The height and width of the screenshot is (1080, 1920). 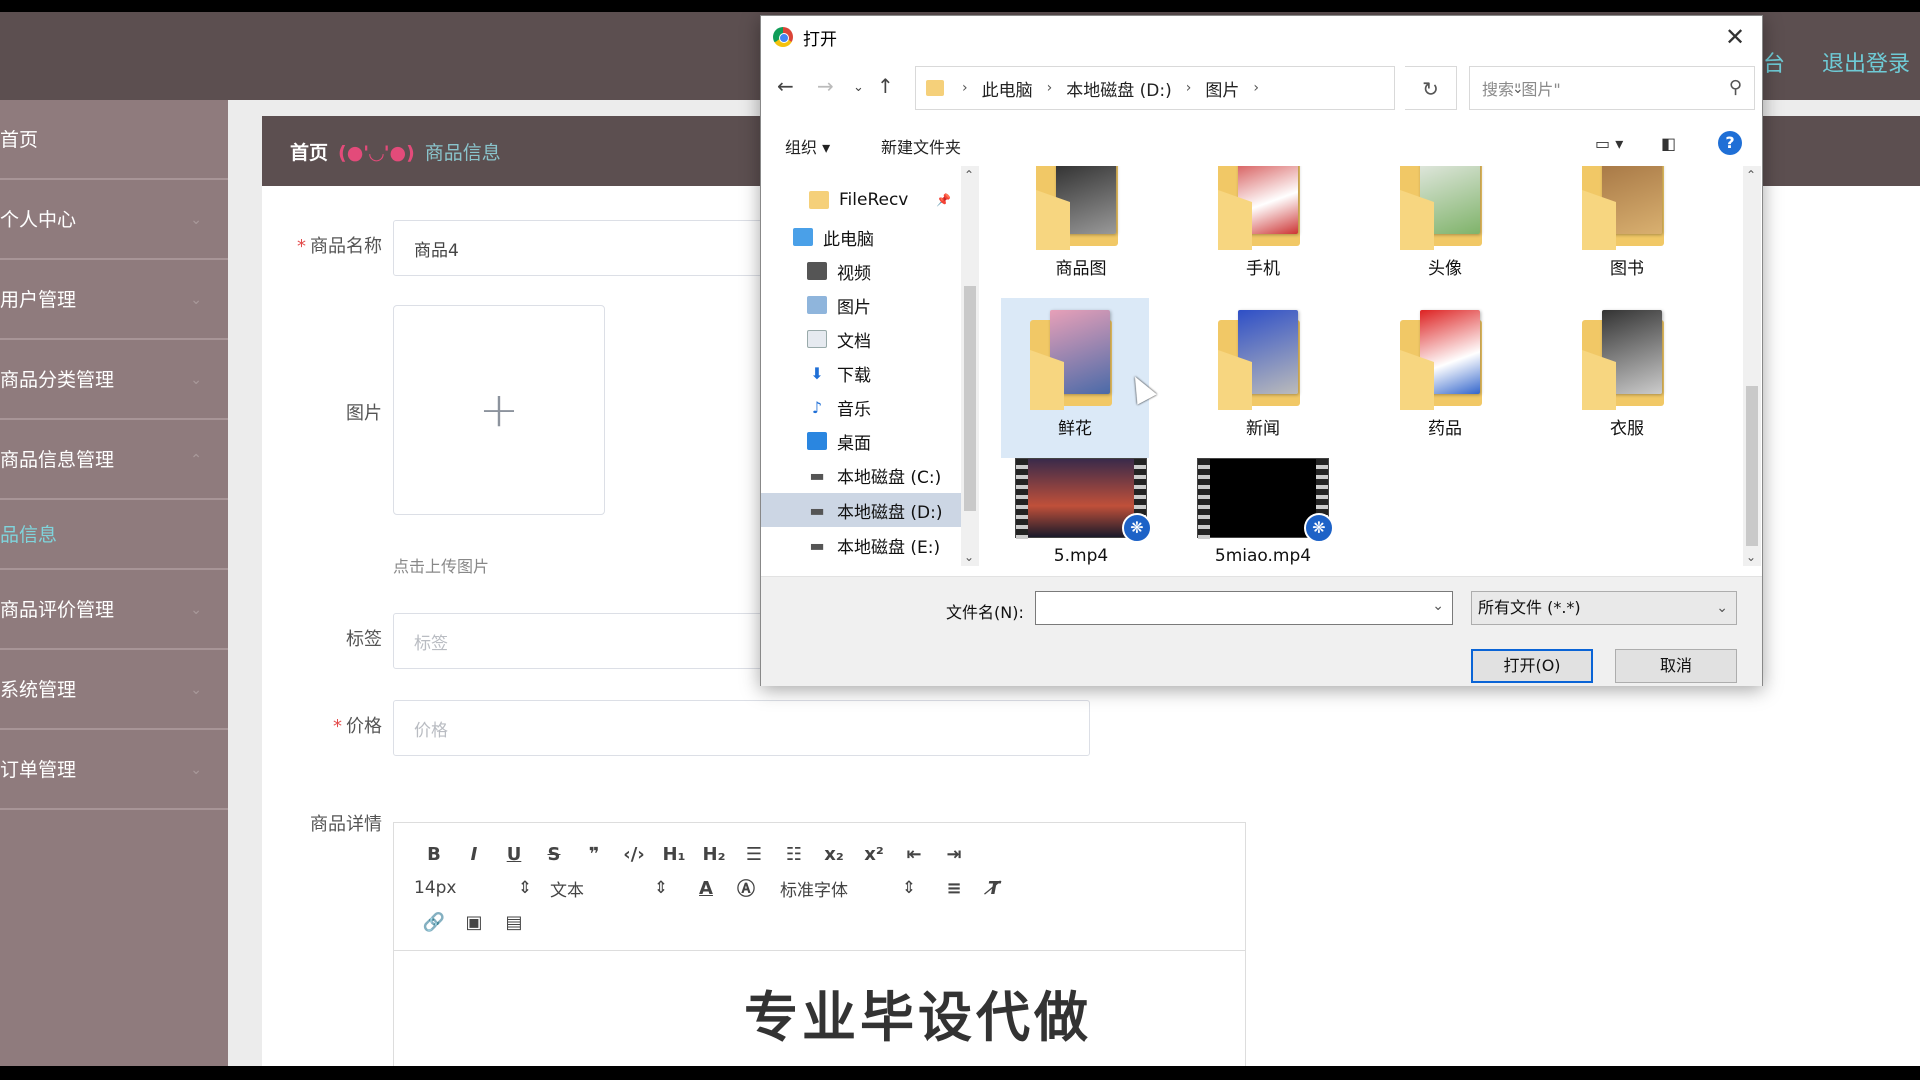 I want to click on file-item-folder: 新闻, so click(x=1263, y=385).